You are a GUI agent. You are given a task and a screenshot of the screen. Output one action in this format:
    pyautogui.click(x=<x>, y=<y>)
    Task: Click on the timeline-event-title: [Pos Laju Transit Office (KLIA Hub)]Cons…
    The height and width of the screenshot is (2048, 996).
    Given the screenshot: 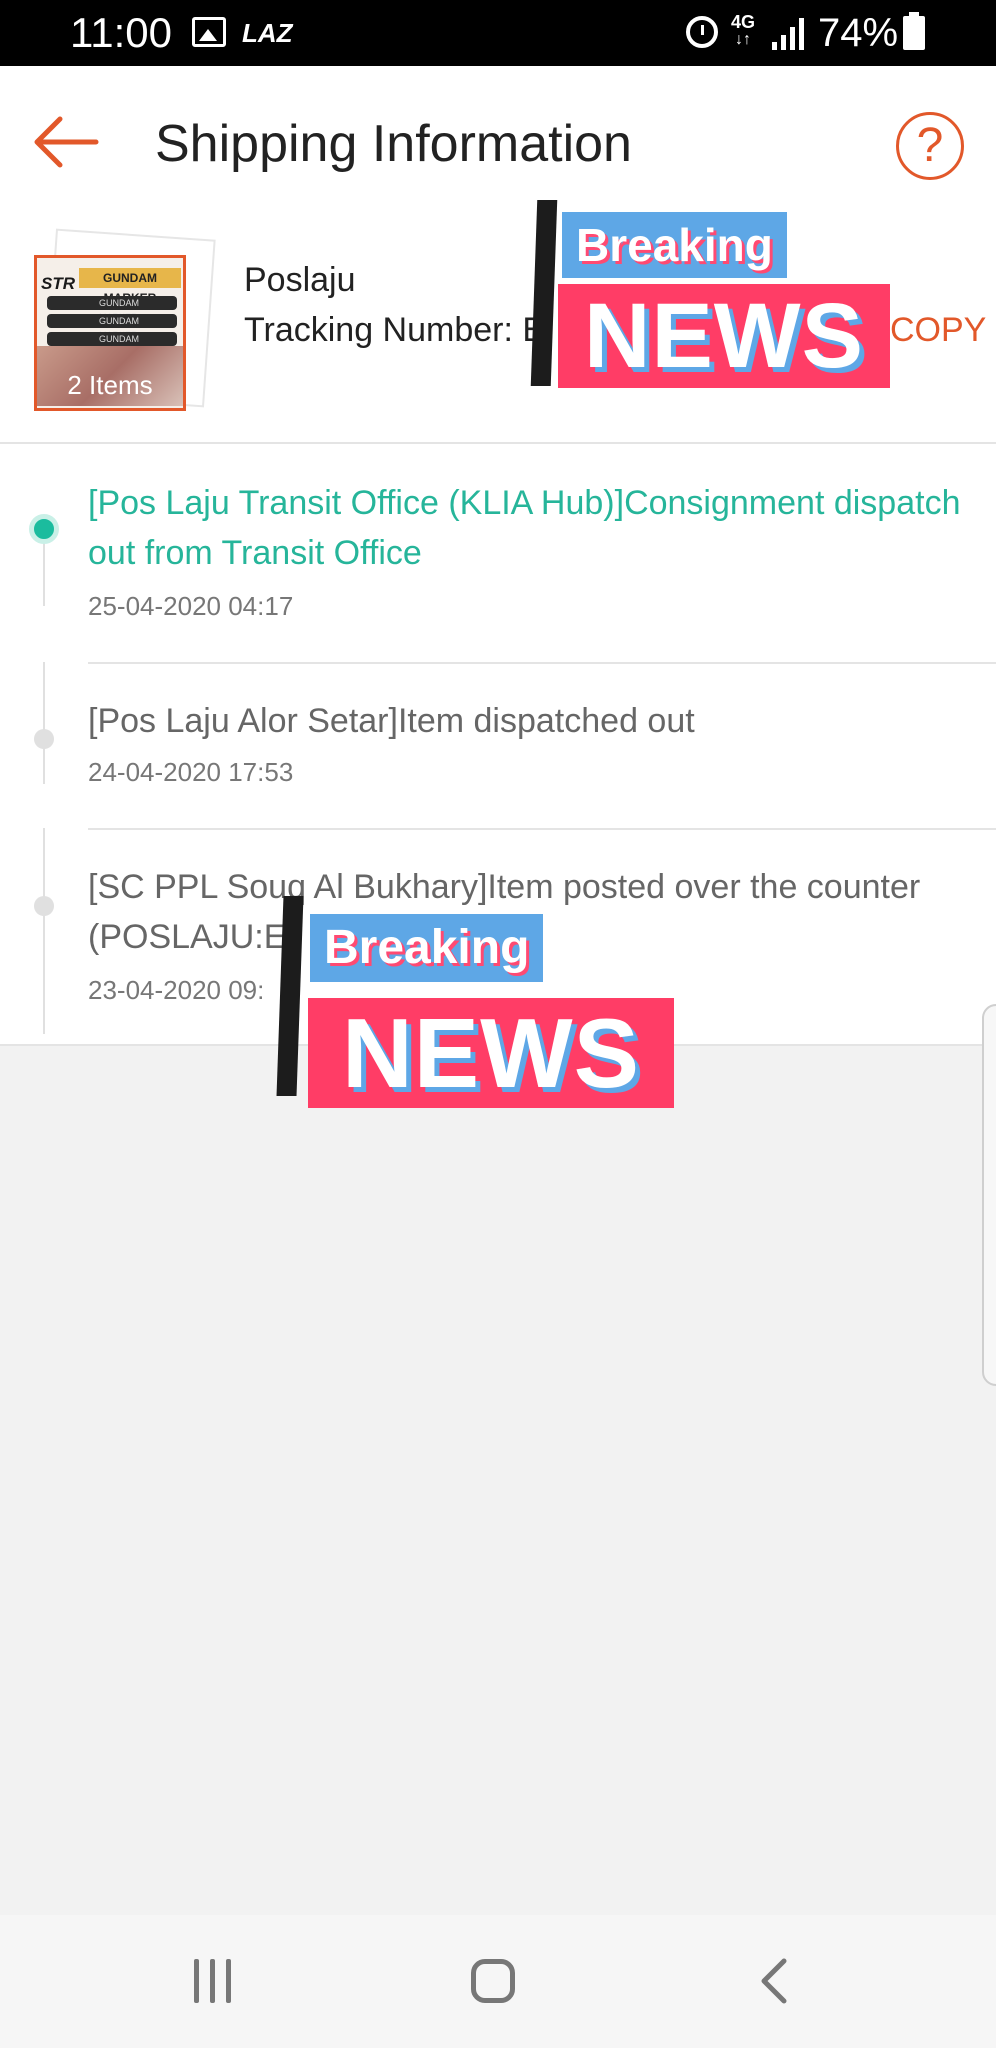 What is the action you would take?
    pyautogui.click(x=524, y=528)
    